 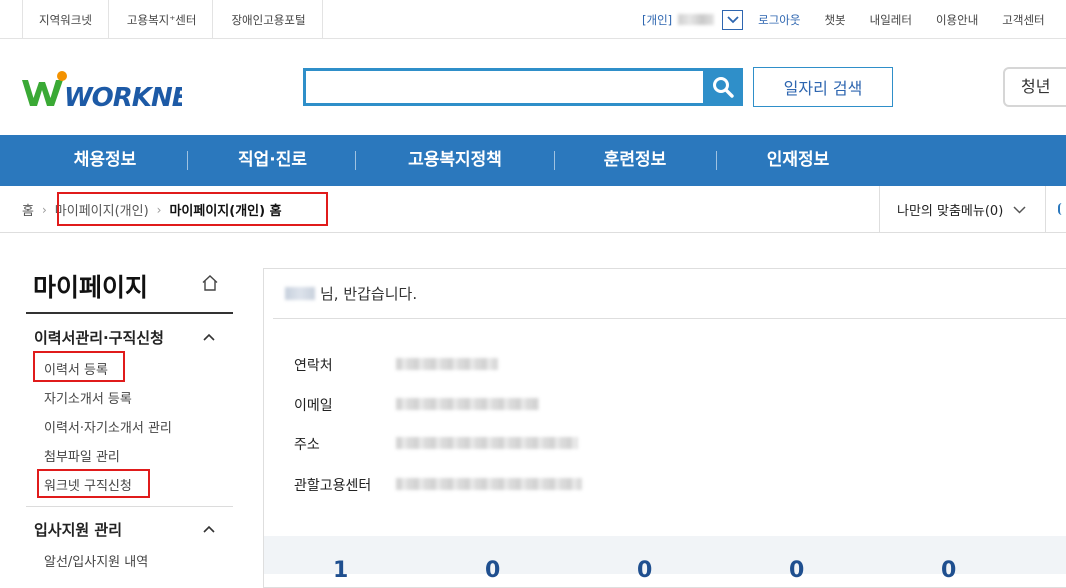 What do you see at coordinates (487, 443) in the screenshot?
I see `address-value-blurred` at bounding box center [487, 443].